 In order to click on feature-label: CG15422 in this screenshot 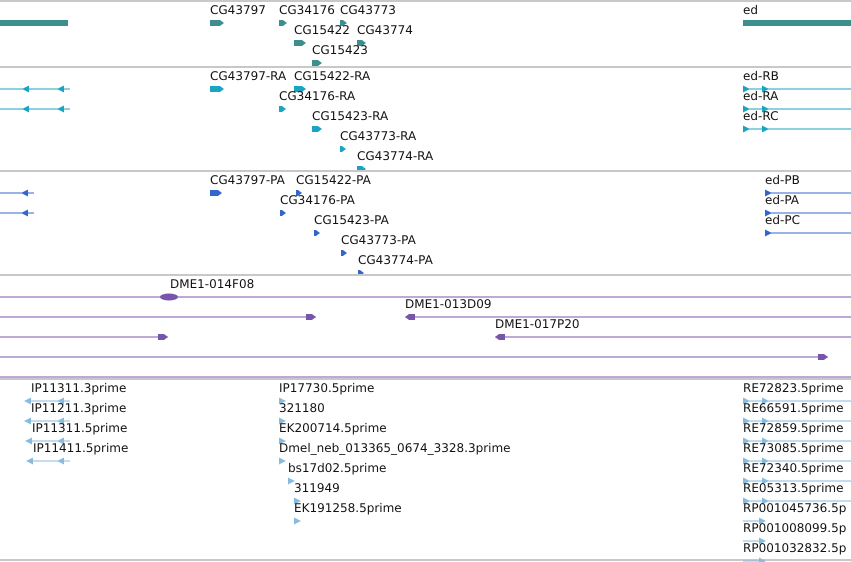, I will do `click(322, 30)`.